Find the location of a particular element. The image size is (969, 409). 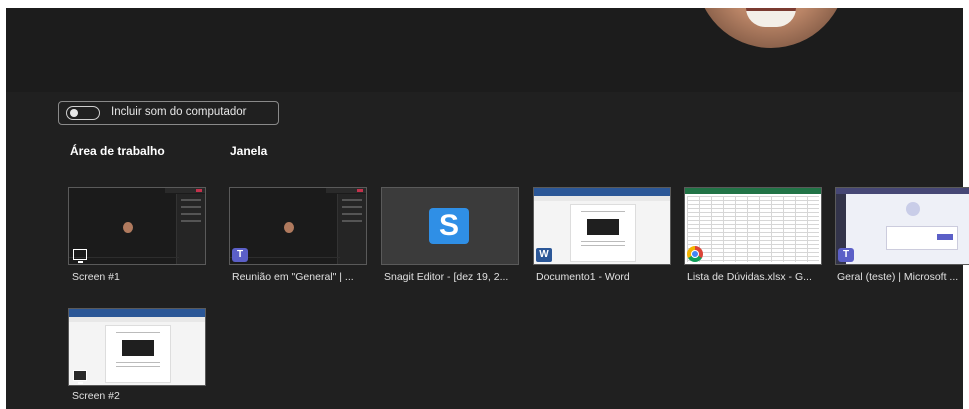

window-section-heading: Janela is located at coordinates (249, 151).